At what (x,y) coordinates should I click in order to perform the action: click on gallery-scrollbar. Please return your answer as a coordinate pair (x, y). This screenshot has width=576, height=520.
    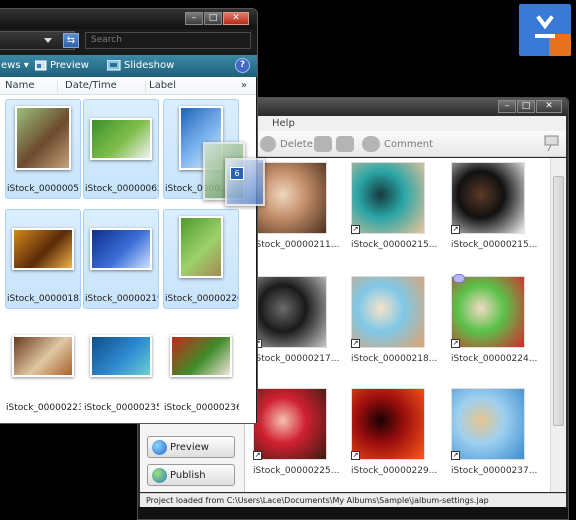
    Looking at the image, I should click on (558, 325).